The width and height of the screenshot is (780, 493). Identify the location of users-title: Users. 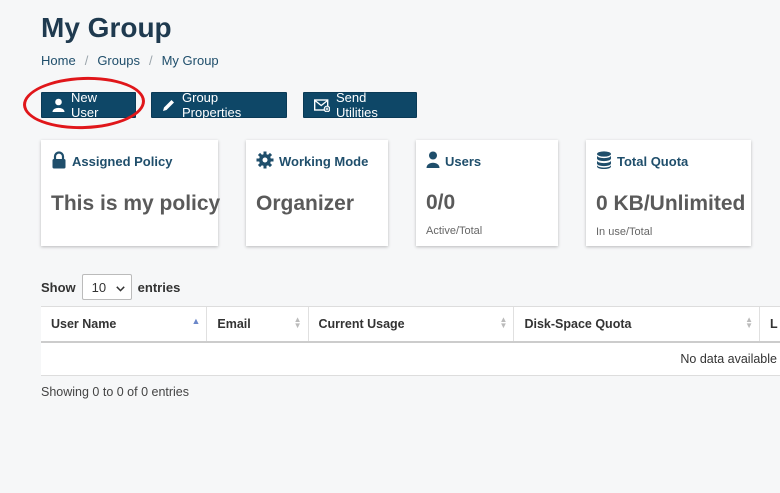
(463, 161).